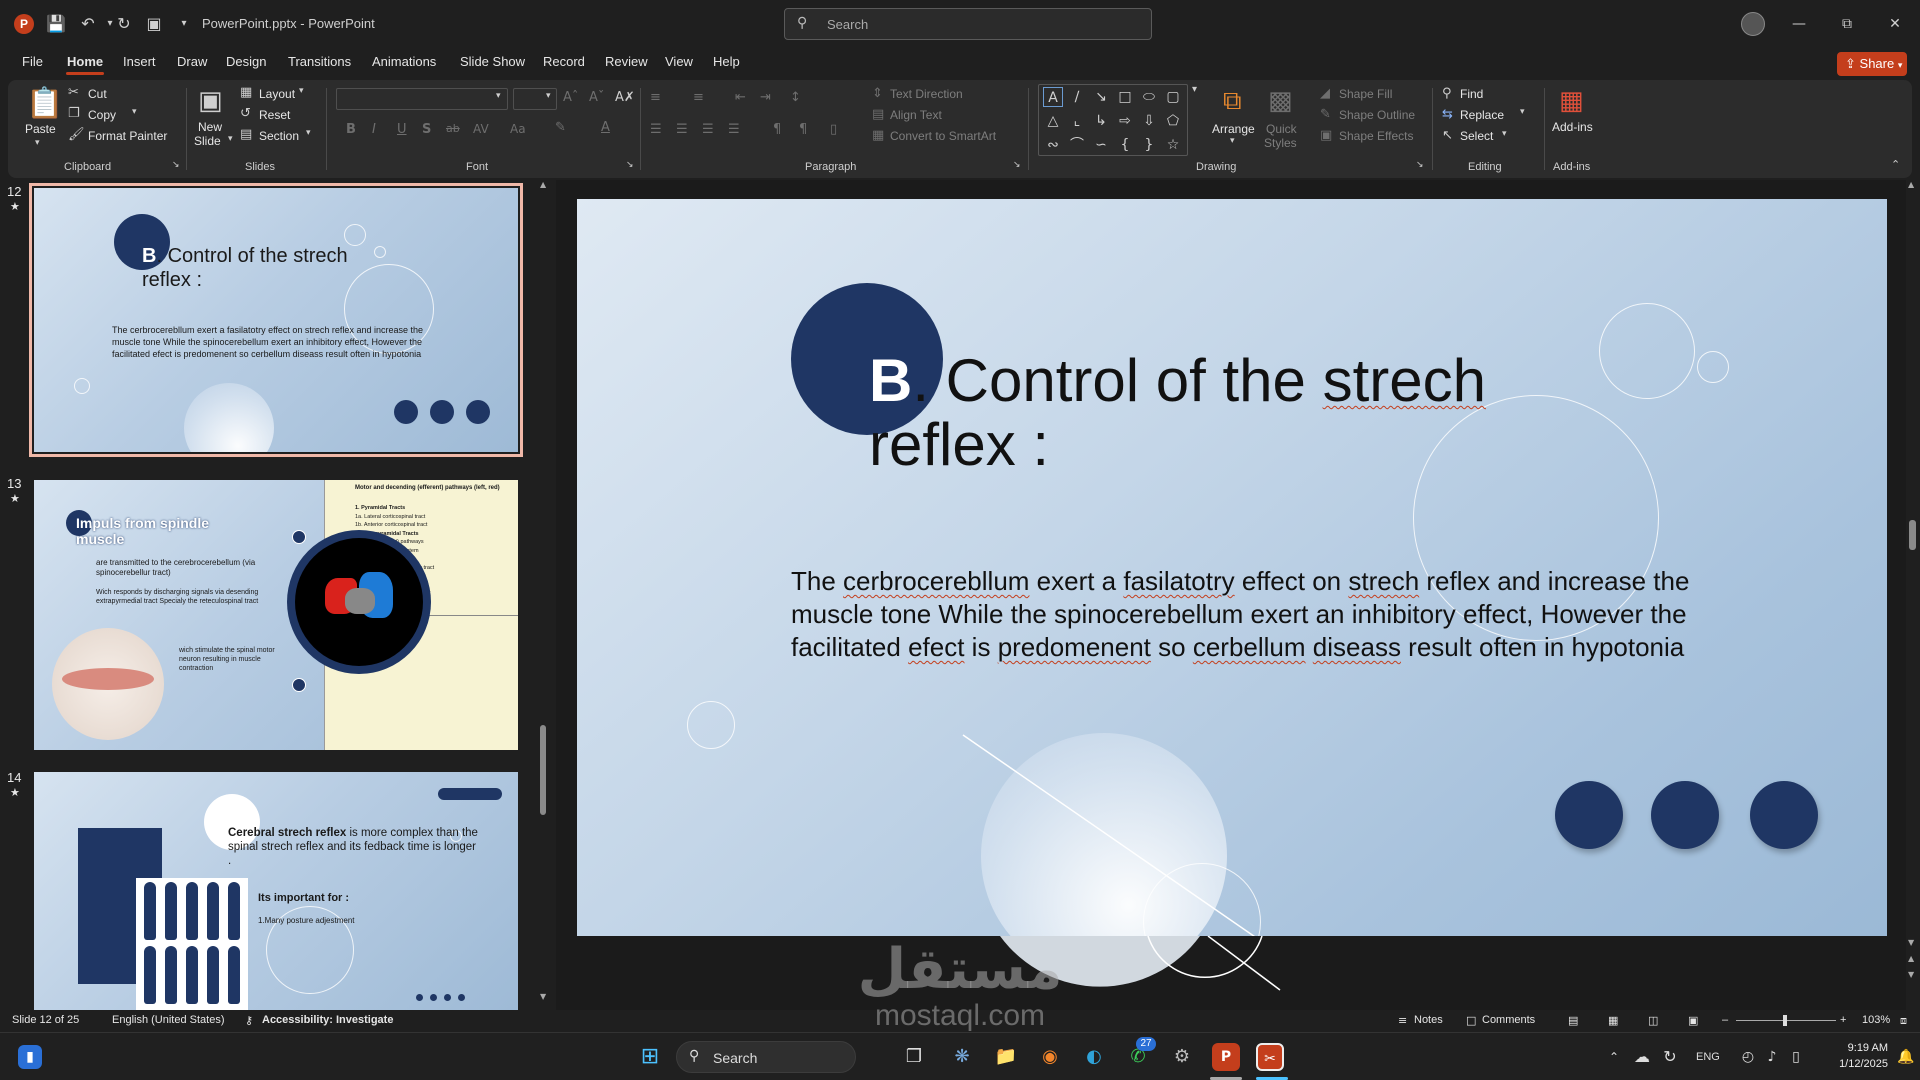 This screenshot has height=1080, width=1920. Describe the element at coordinates (560, 127) in the screenshot. I see `highlight-icon: ✎` at that location.